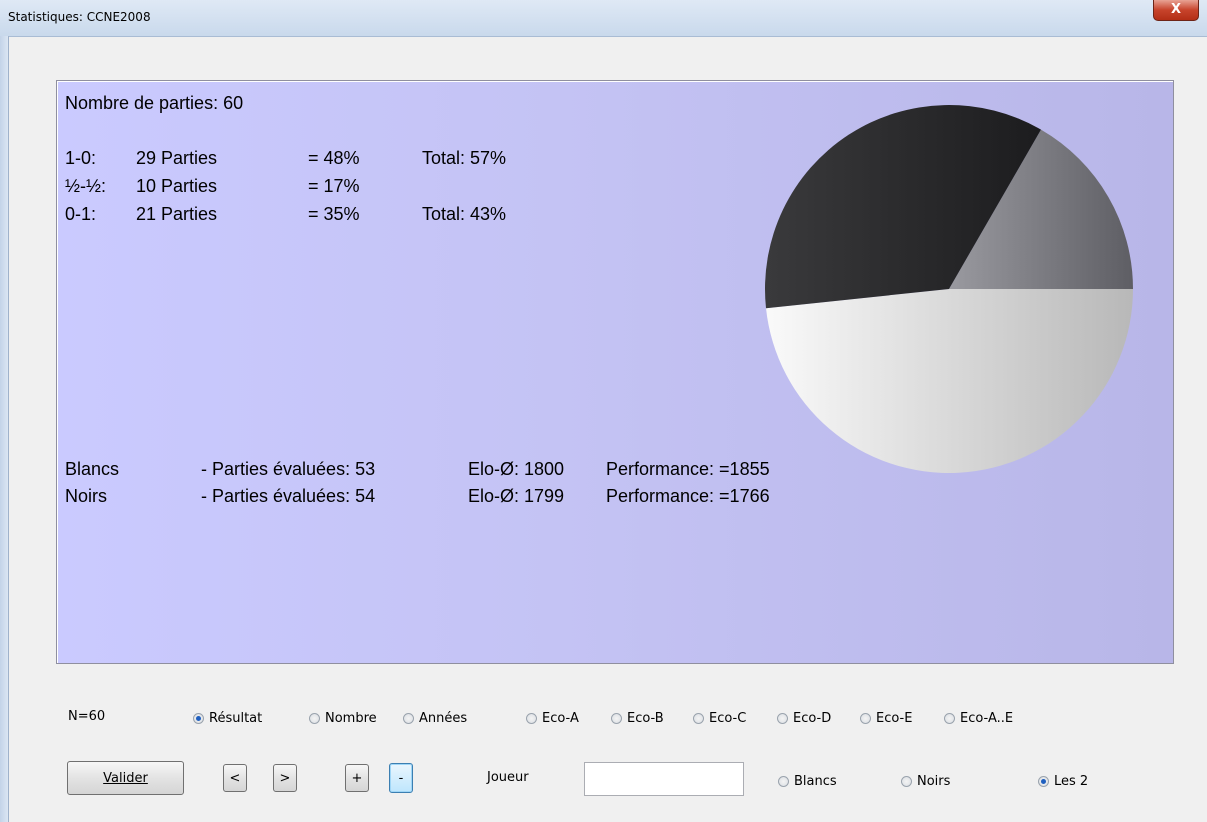 Image resolution: width=1207 pixels, height=822 pixels. Describe the element at coordinates (154, 103) in the screenshot. I see `games-count: Nombre de parties: 60` at that location.